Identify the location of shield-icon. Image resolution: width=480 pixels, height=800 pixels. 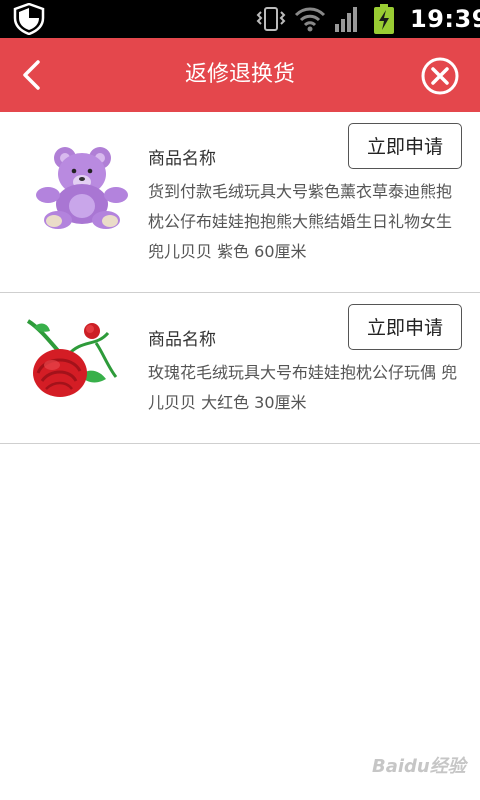
(29, 19).